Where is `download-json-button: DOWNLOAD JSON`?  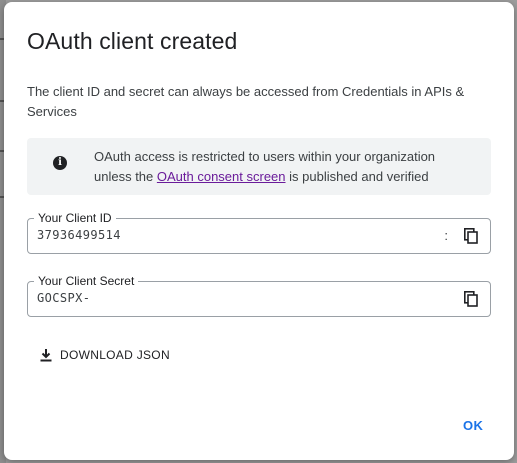
download-json-button: DOWNLOAD JSON is located at coordinates (104, 355).